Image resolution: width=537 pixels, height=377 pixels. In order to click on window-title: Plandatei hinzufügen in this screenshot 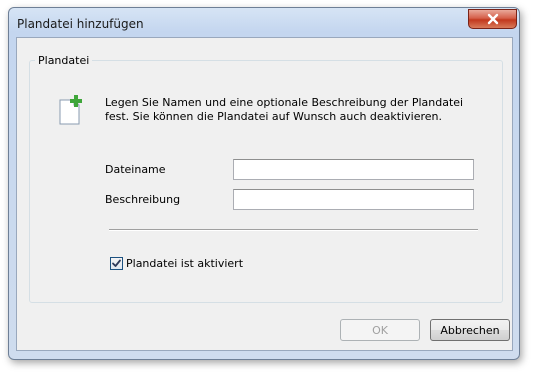, I will do `click(80, 24)`.